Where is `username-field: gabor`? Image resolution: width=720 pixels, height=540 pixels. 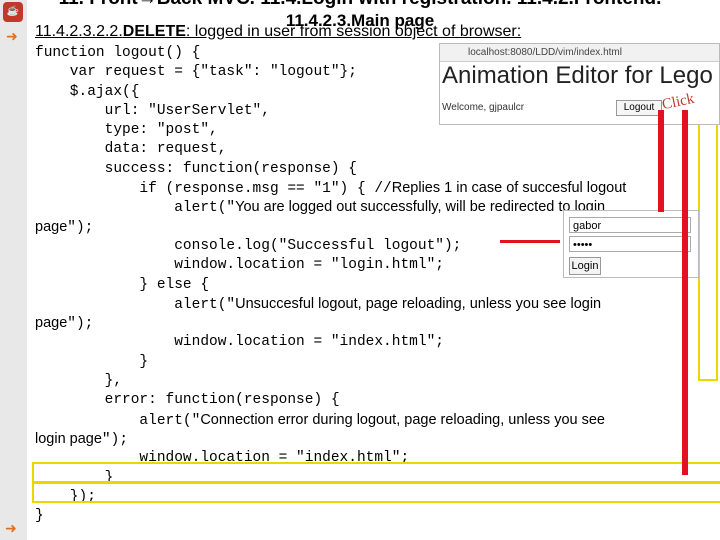
username-field: gabor is located at coordinates (630, 225).